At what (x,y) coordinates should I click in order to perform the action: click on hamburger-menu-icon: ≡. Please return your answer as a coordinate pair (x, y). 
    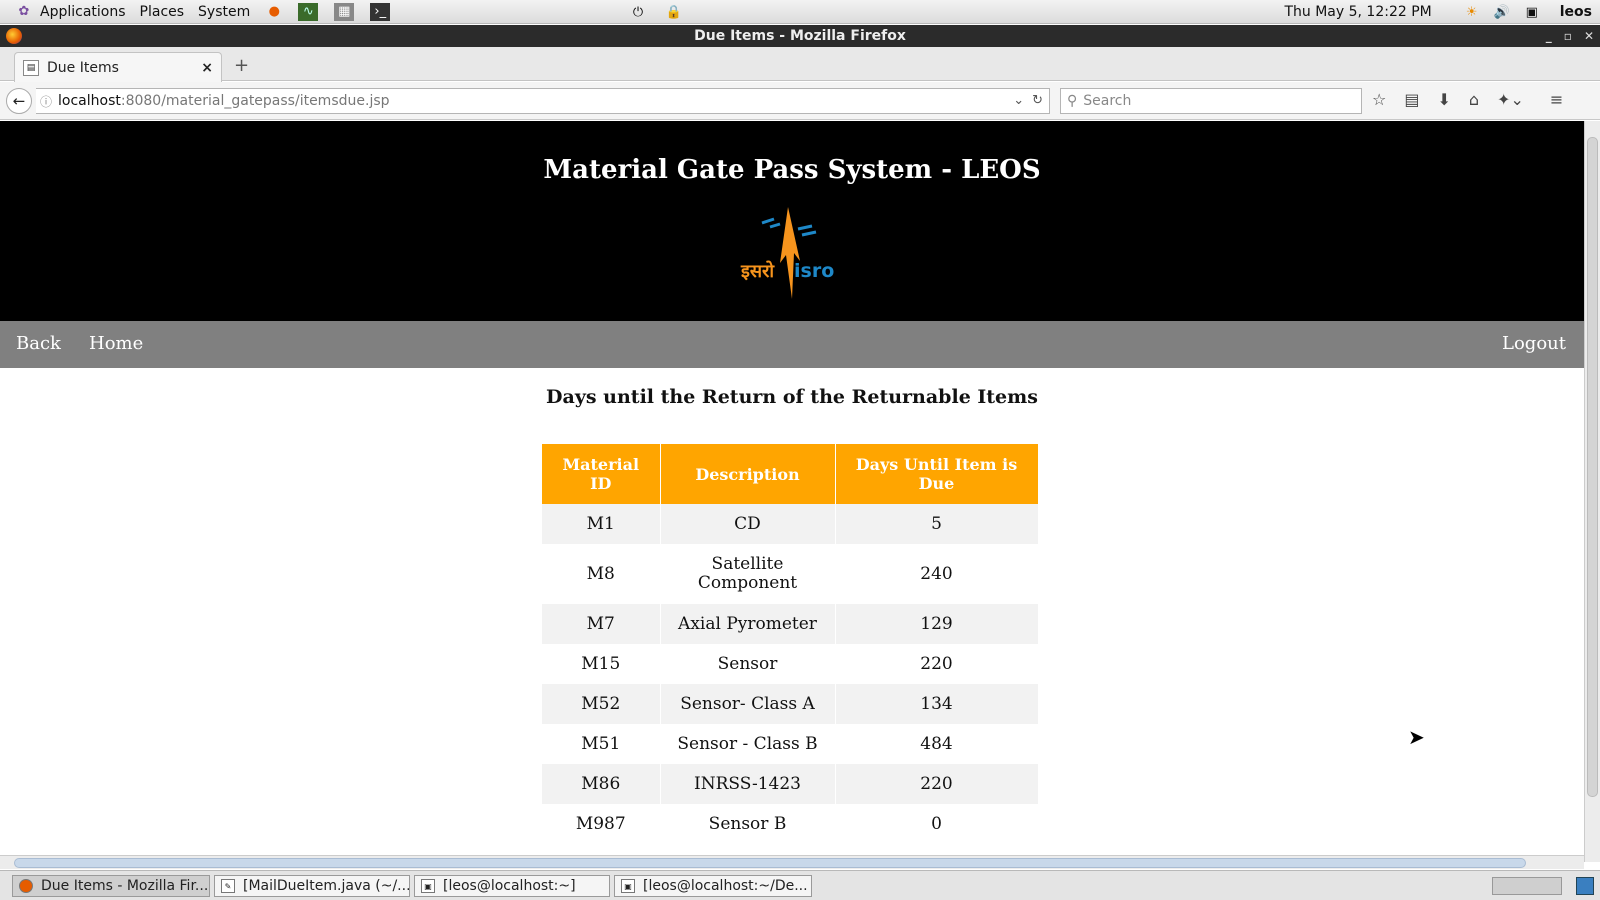
    Looking at the image, I should click on (1556, 99).